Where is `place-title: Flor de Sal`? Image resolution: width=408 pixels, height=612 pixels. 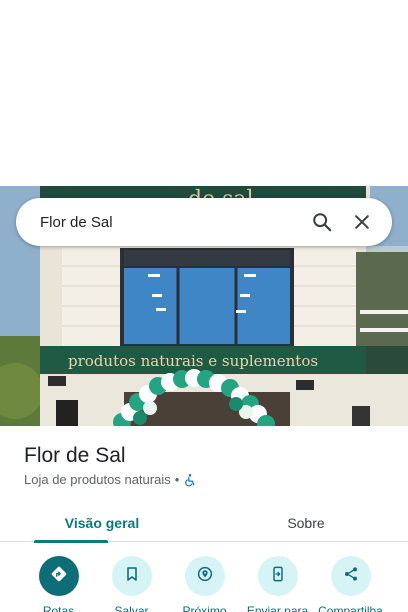 place-title: Flor de Sal is located at coordinates (75, 455).